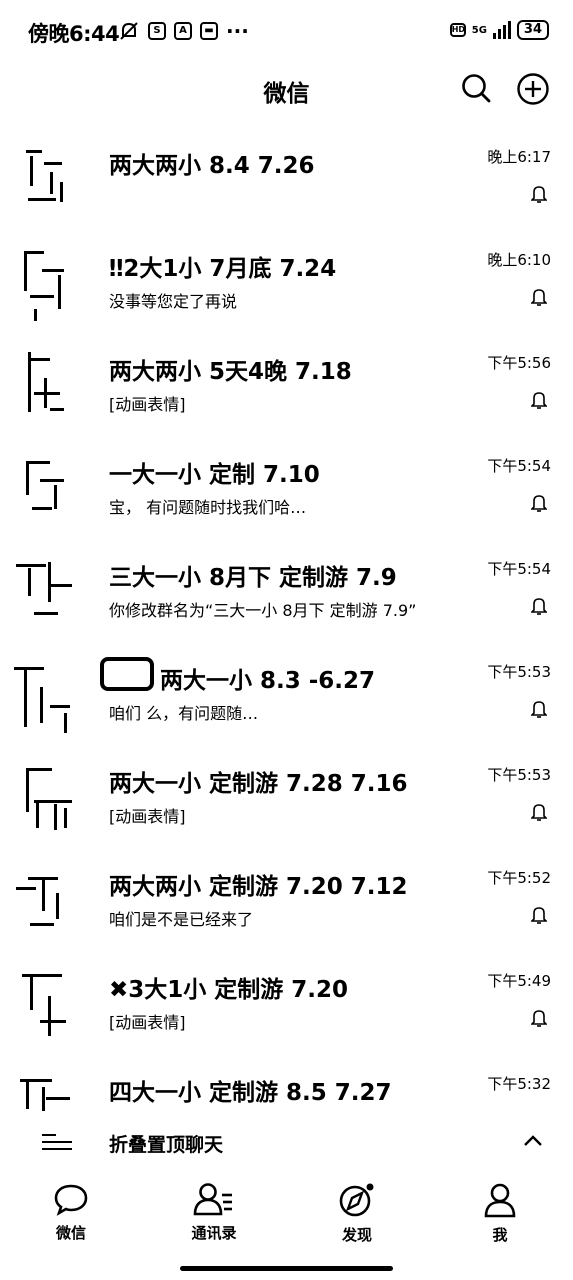 The image size is (573, 1280). I want to click on app-notification-icon: A, so click(183, 31).